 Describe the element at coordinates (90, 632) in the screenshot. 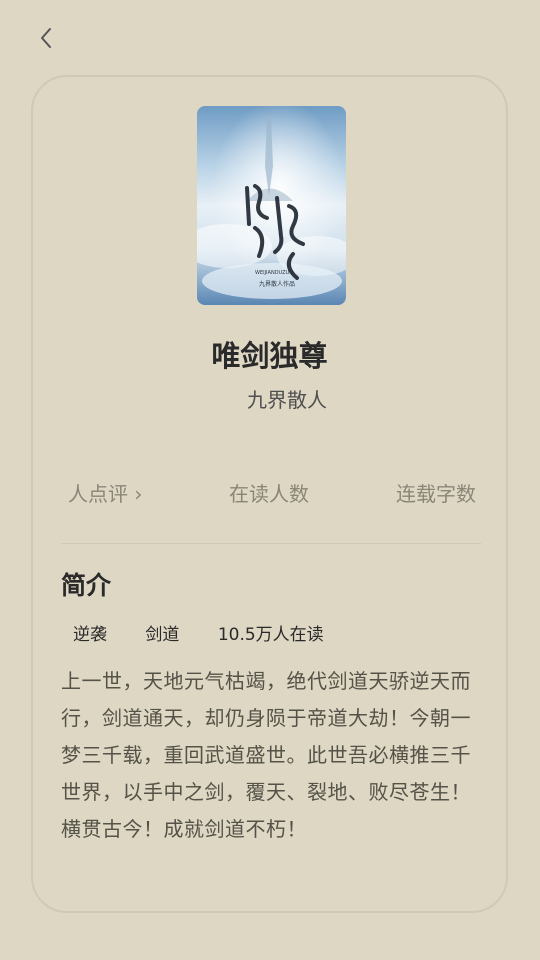

I see `tag-item: 逆袭` at that location.